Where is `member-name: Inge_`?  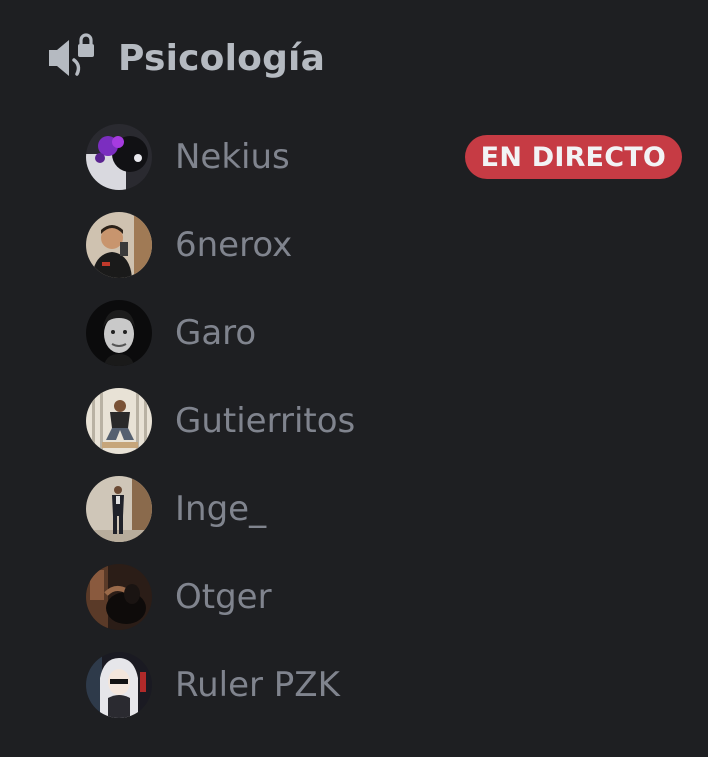 member-name: Inge_ is located at coordinates (221, 509).